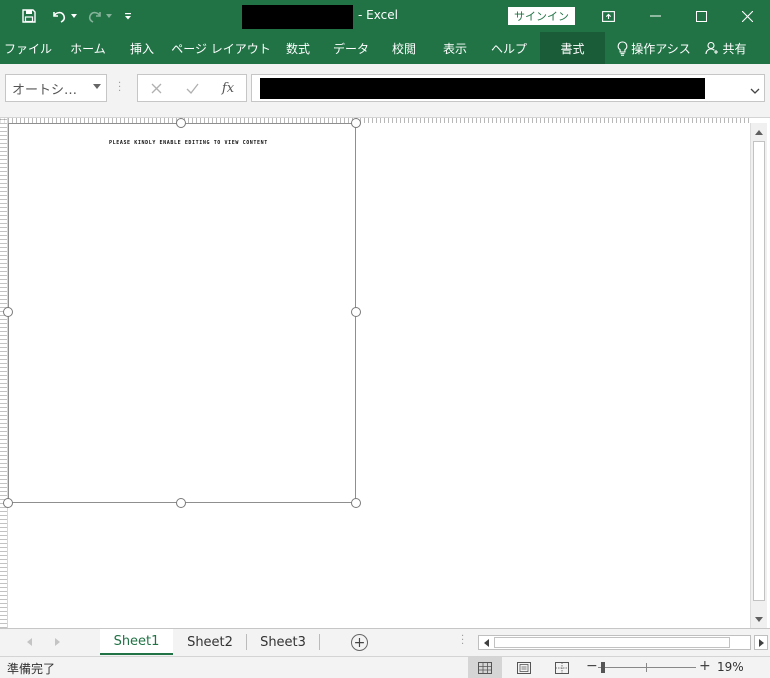  I want to click on cancel-icon, so click(156, 88).